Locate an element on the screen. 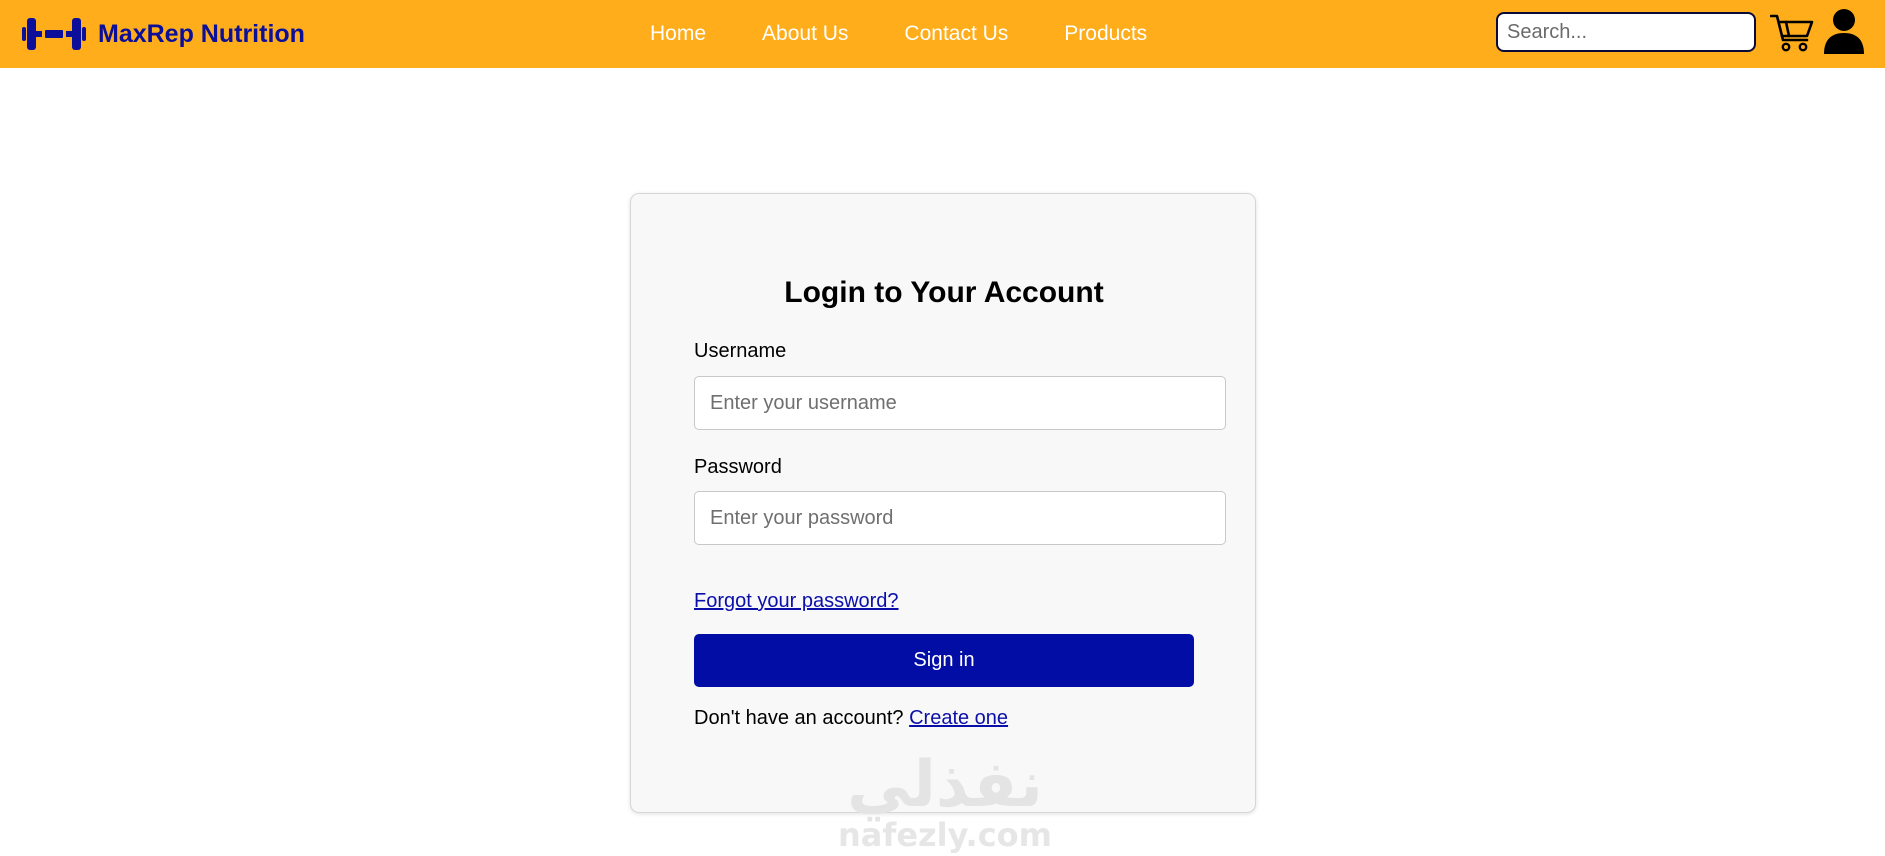  main-nav: Home About Us Contact Us Products is located at coordinates (926, 34).